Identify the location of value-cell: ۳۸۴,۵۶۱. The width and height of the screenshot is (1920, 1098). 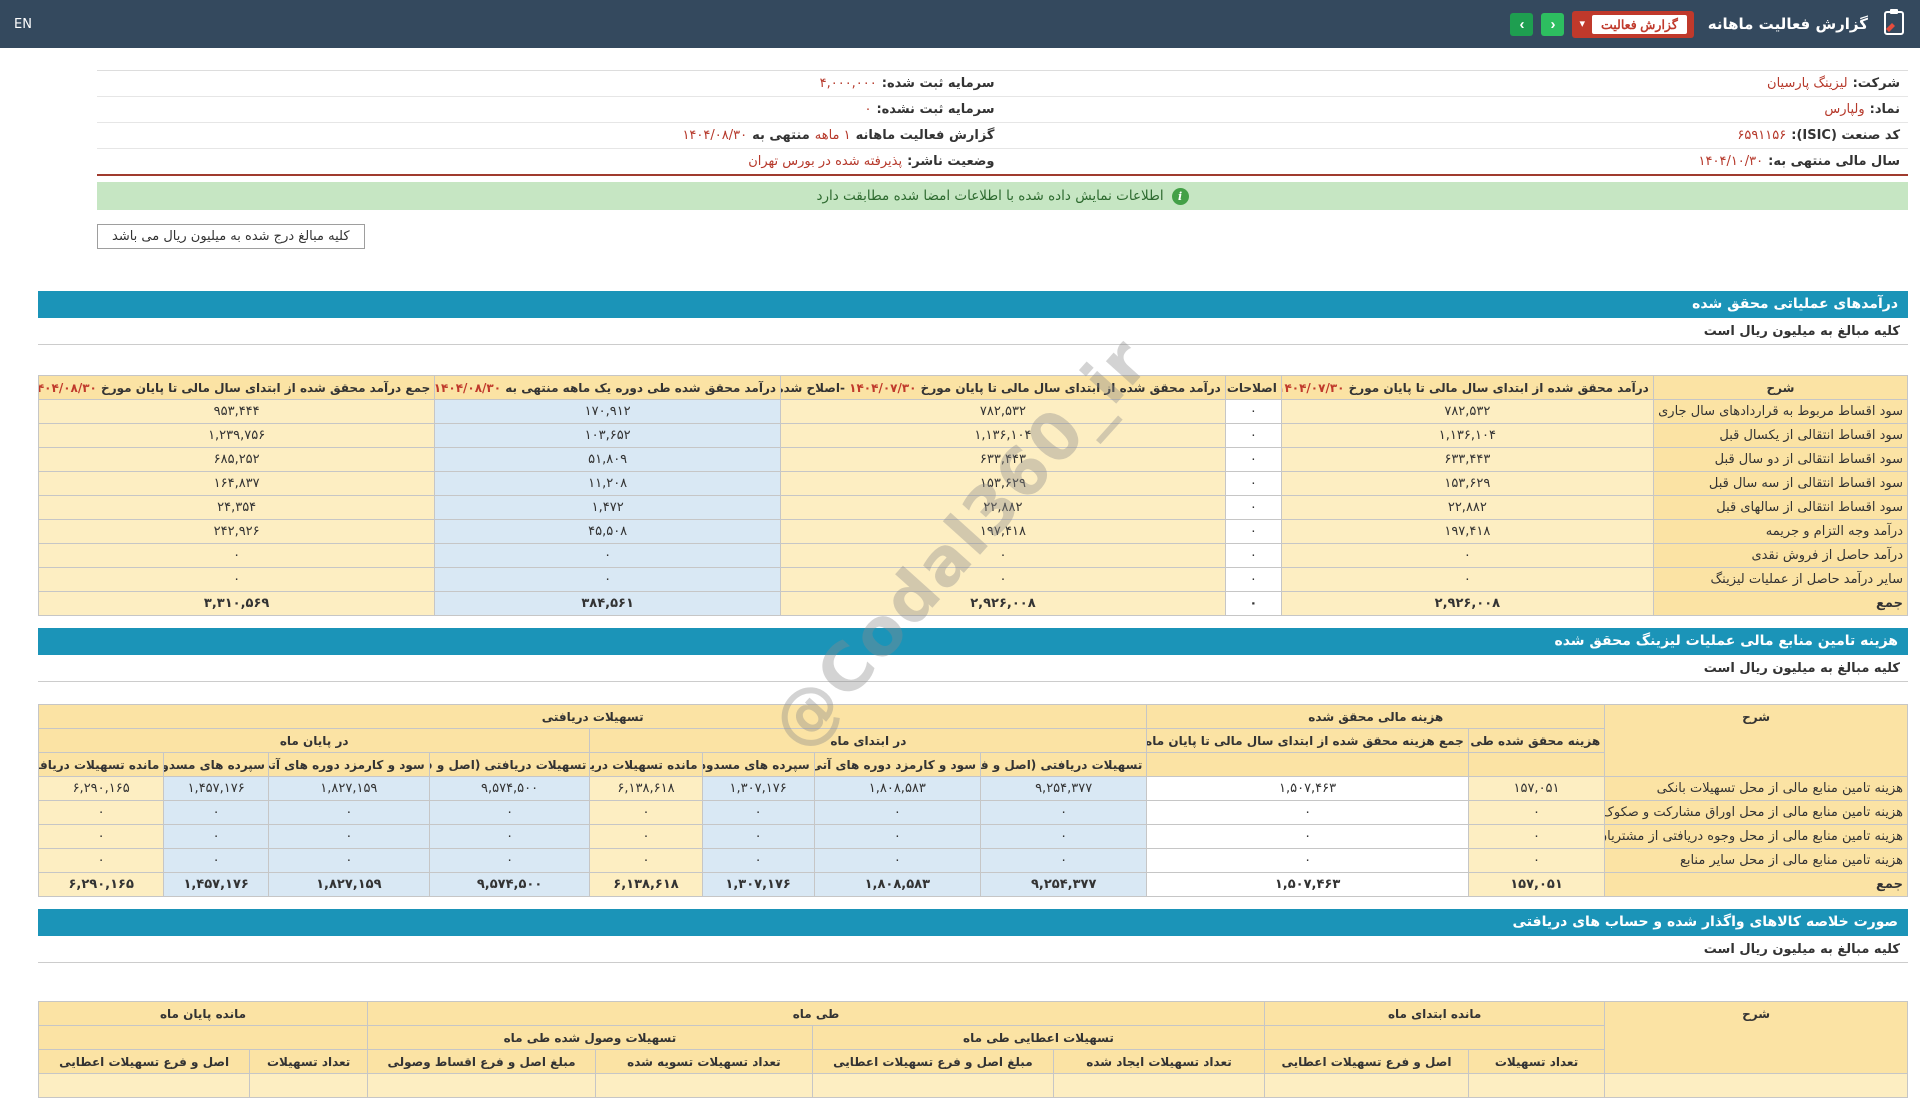
(608, 603).